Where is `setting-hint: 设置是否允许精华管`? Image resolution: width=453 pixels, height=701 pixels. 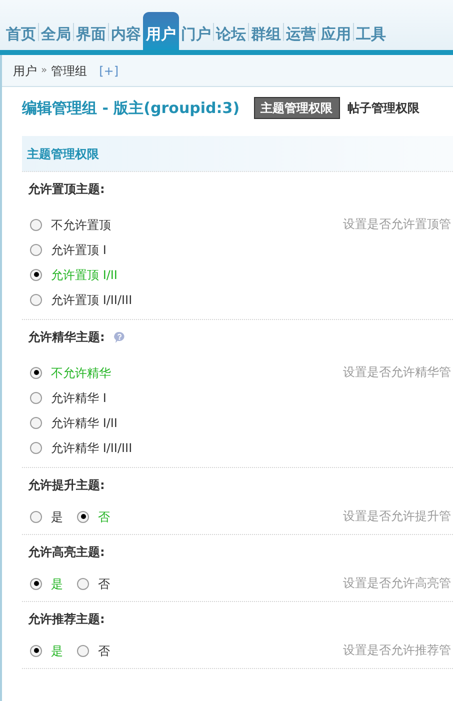
setting-hint: 设置是否允许精华管 is located at coordinates (397, 372).